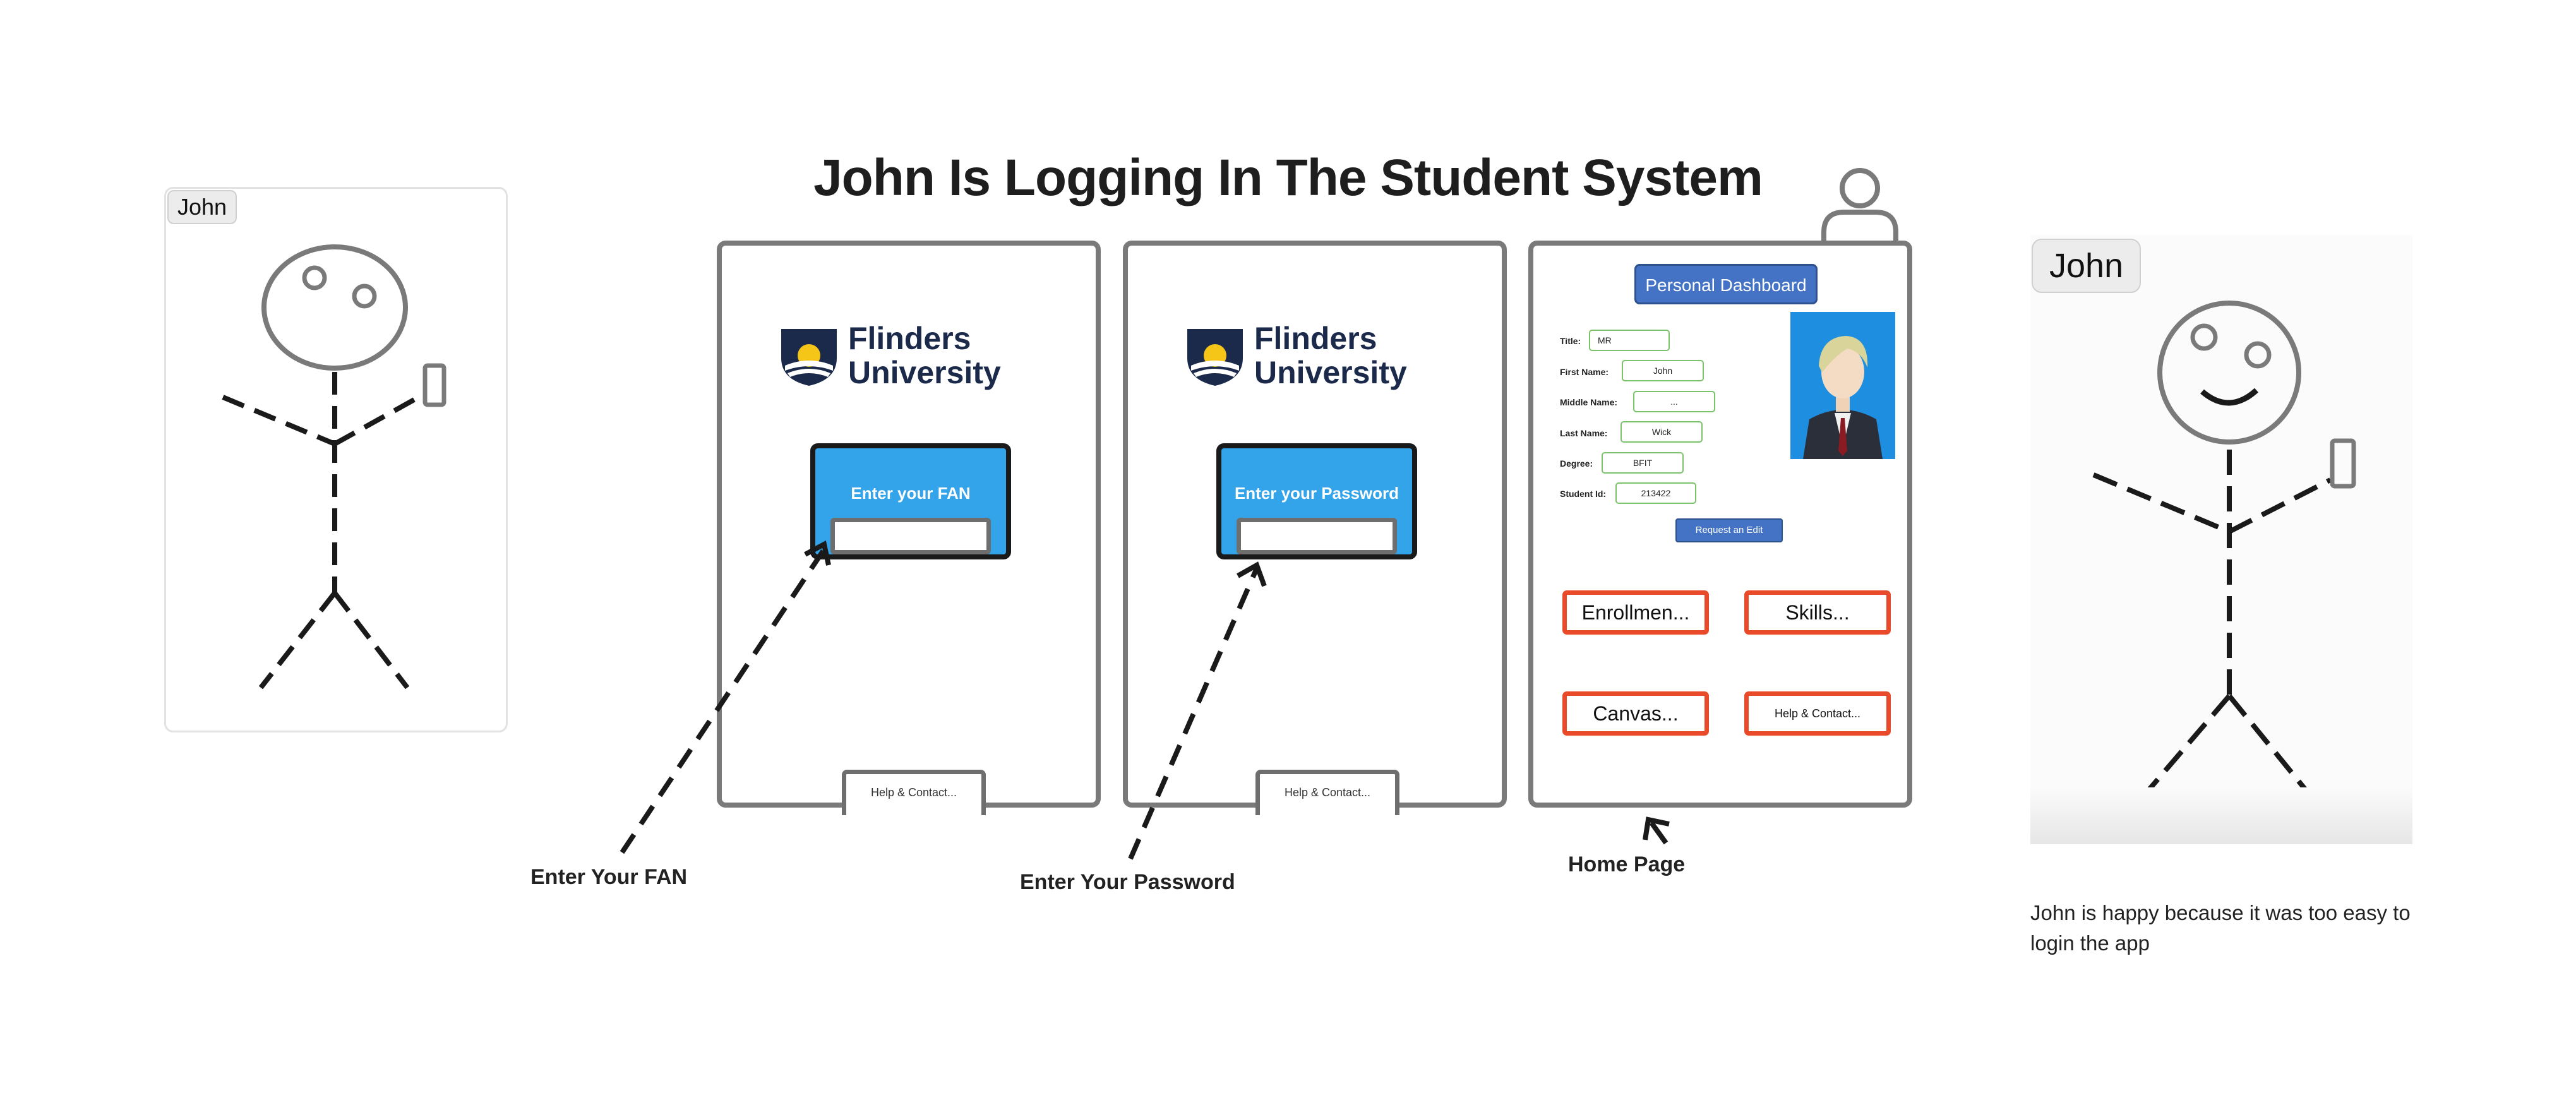 This screenshot has height=1117, width=2576. I want to click on arrow-to-fan-input, so click(723, 700).